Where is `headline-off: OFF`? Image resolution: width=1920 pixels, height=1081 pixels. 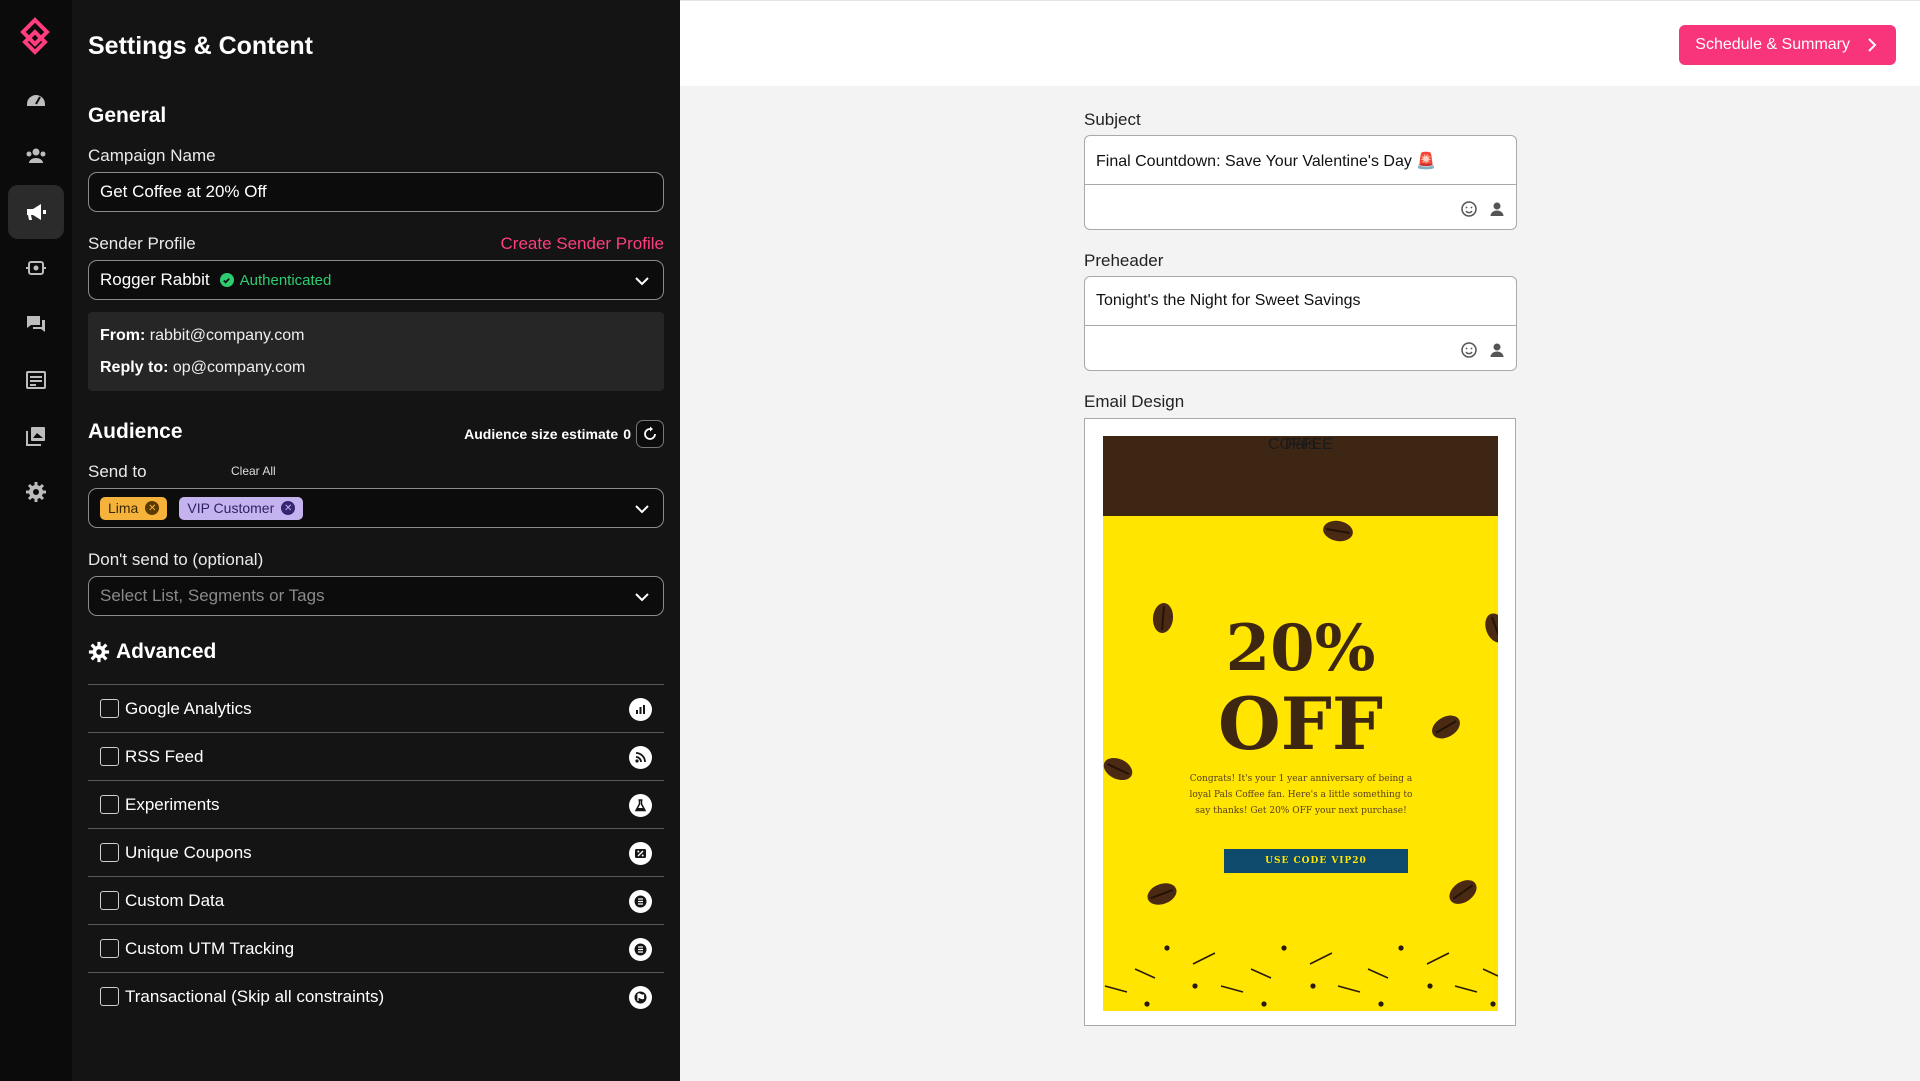
headline-off: OFF is located at coordinates (1300, 723).